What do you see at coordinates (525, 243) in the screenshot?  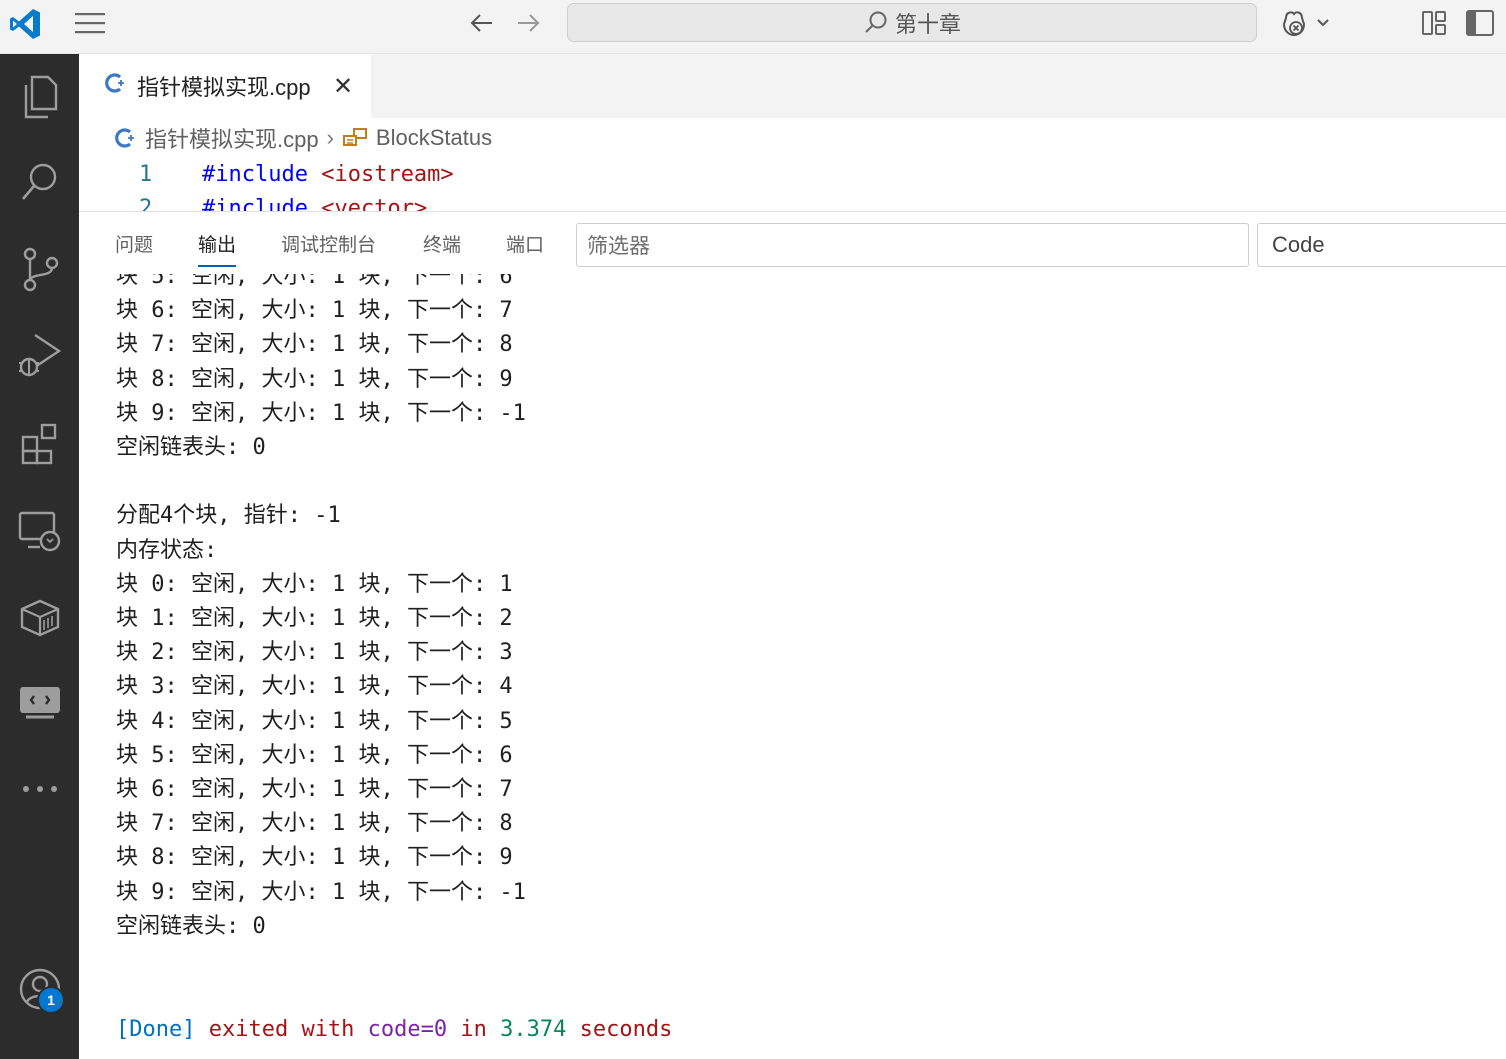 I see `tab-ports: 端口` at bounding box center [525, 243].